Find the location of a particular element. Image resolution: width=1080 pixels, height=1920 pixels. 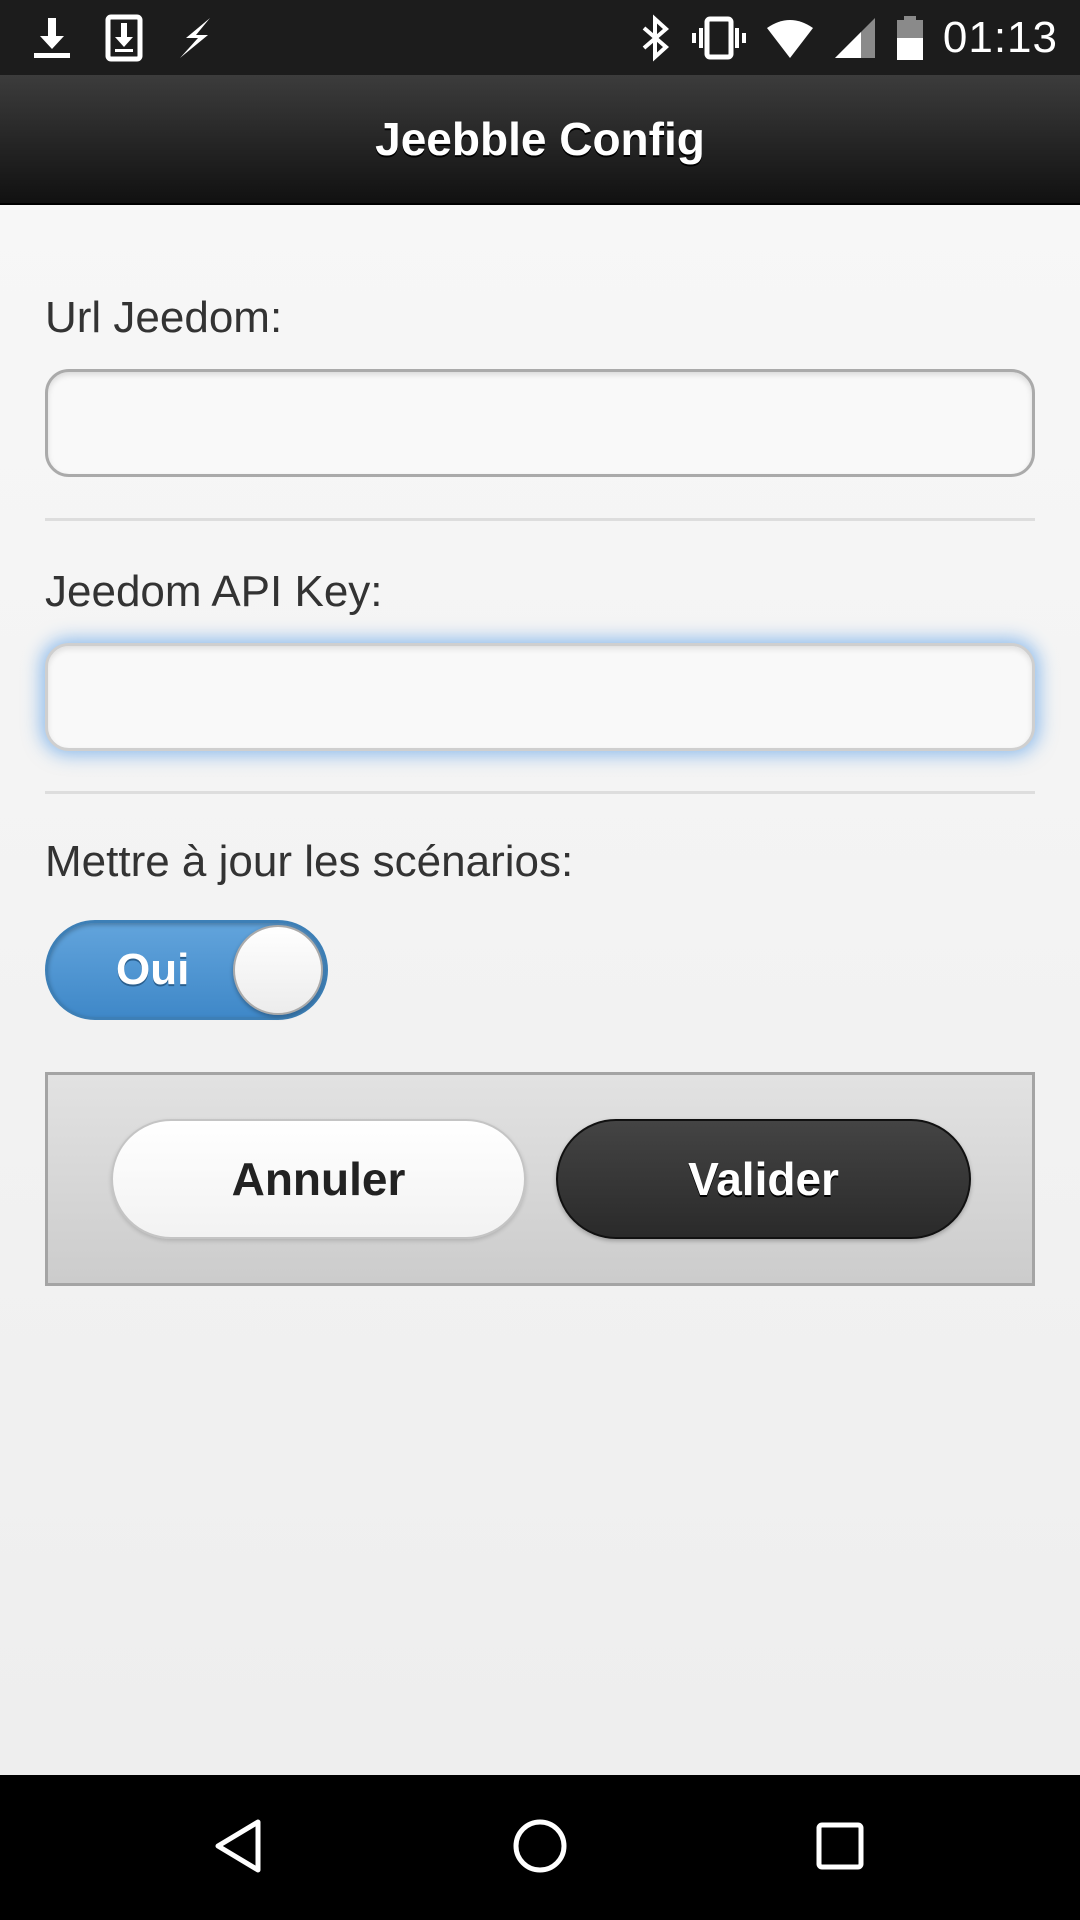

battery-icon is located at coordinates (910, 38).